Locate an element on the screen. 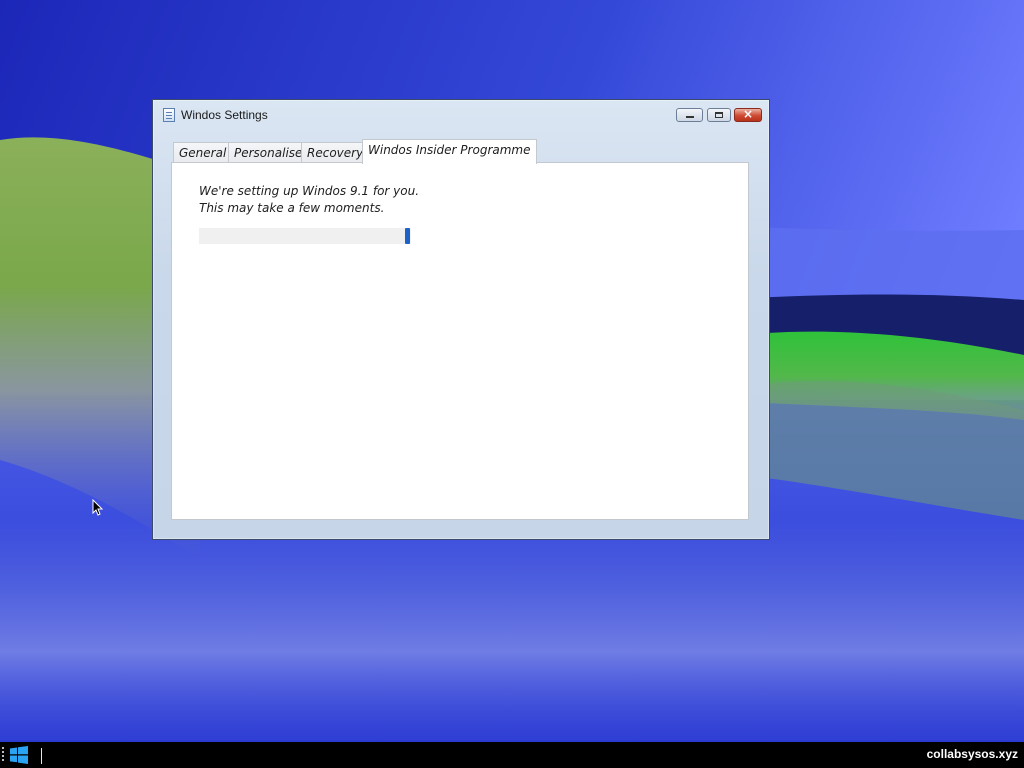 The width and height of the screenshot is (1024, 768). taskbar: collabsysos.xyz is located at coordinates (512, 755).